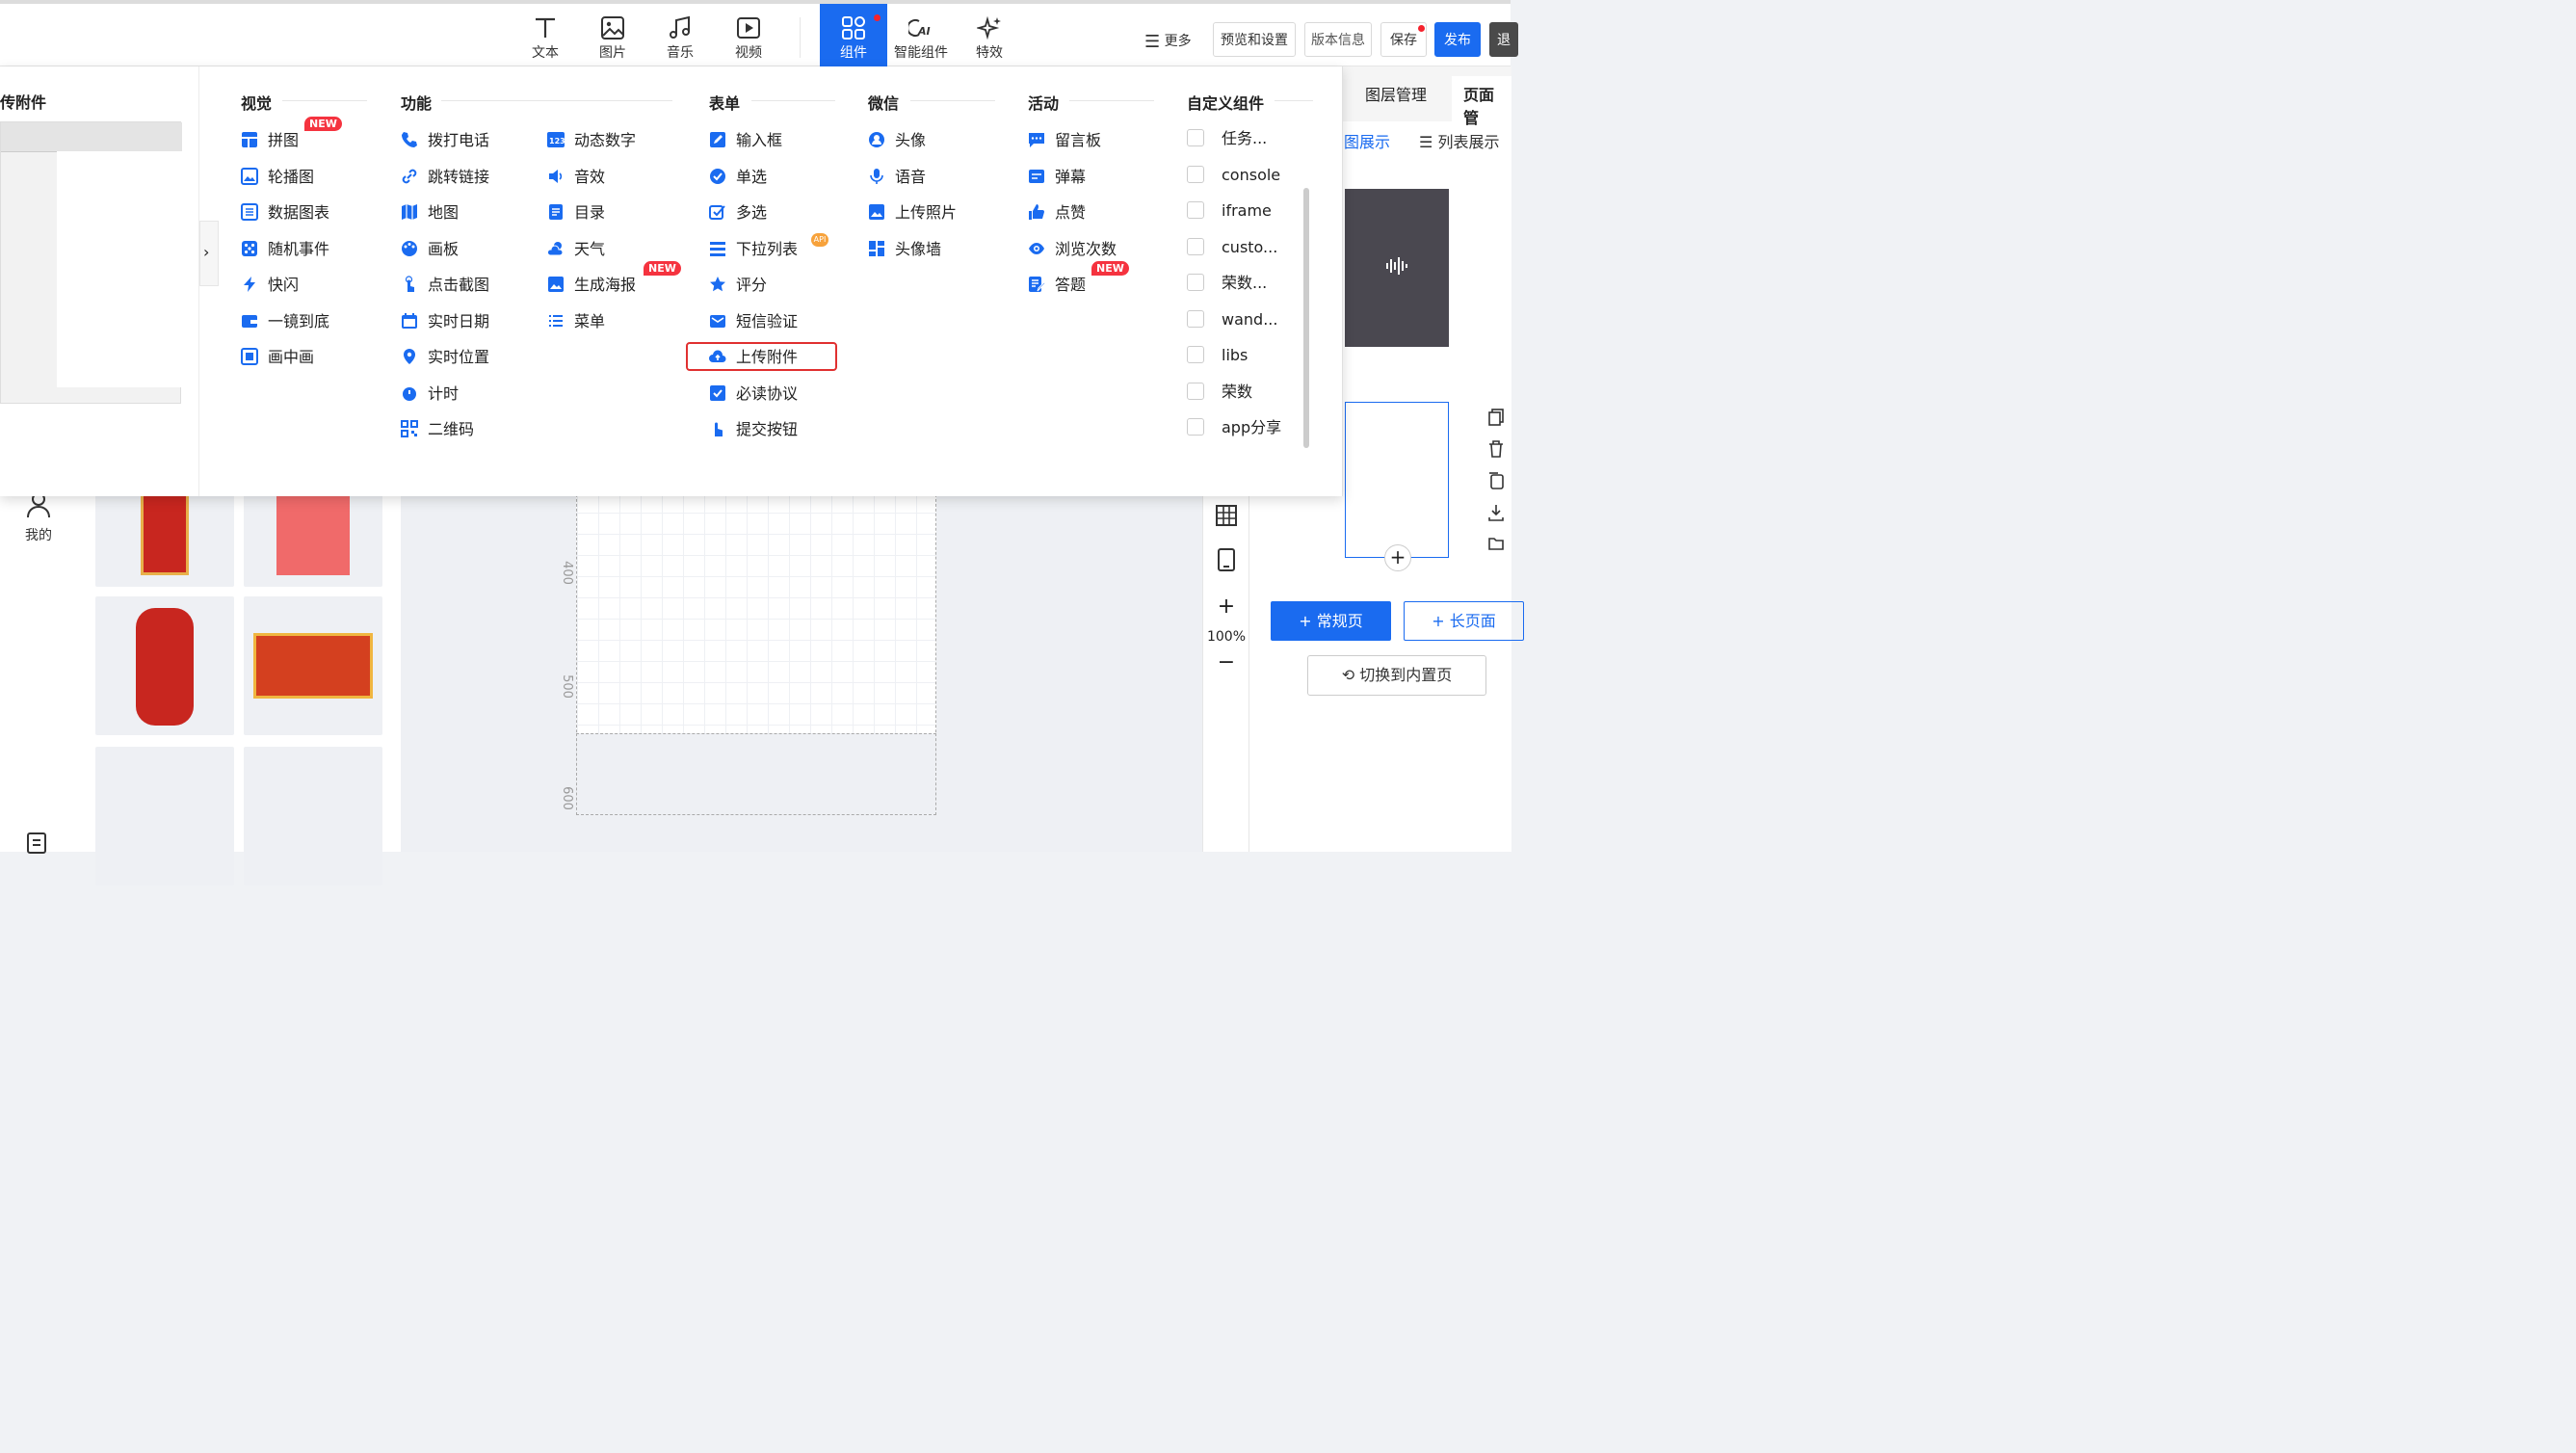 Image resolution: width=2576 pixels, height=1453 pixels. Describe the element at coordinates (1226, 606) in the screenshot. I see `zoom-in-button: +` at that location.